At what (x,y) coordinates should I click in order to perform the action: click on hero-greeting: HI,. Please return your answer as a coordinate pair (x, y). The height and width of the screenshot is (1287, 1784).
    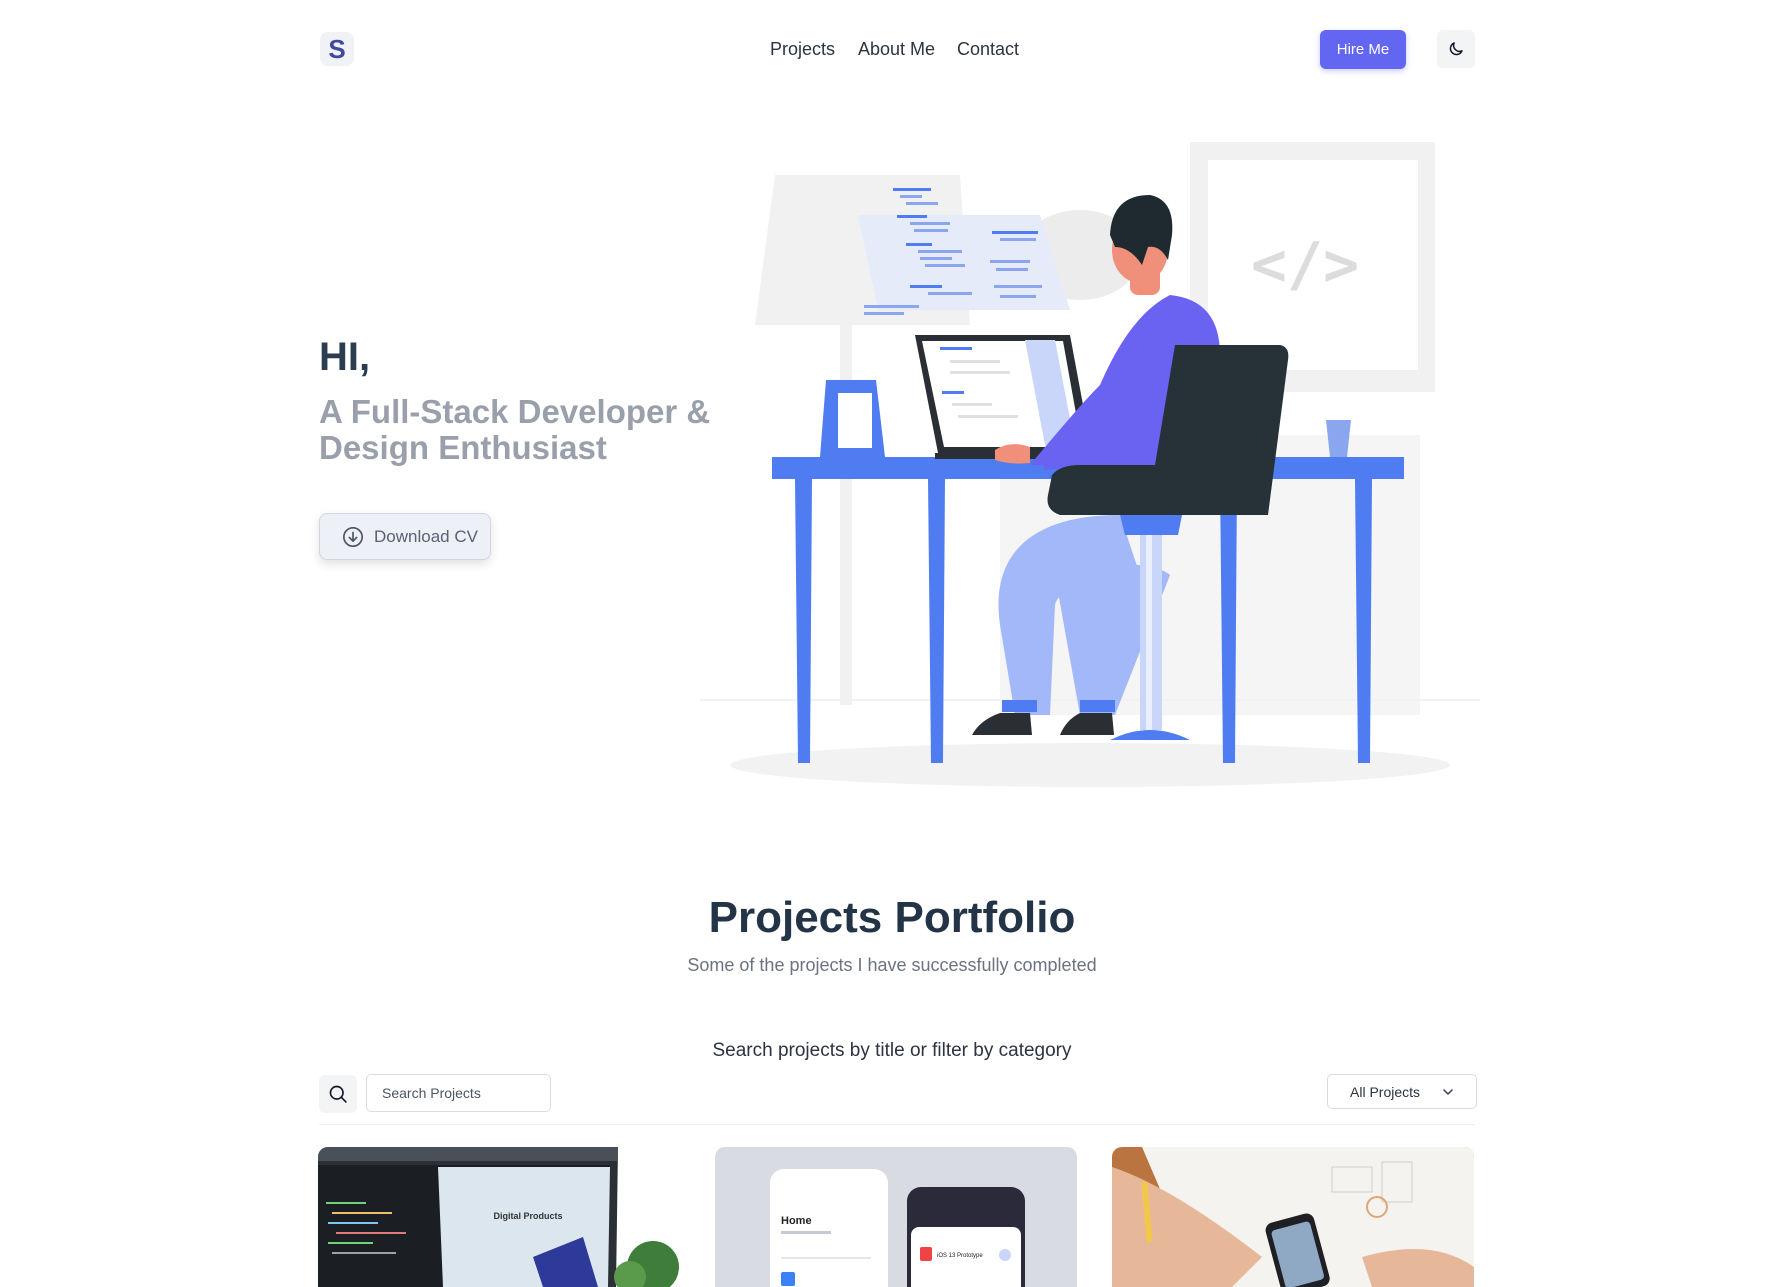
    Looking at the image, I should click on (345, 357).